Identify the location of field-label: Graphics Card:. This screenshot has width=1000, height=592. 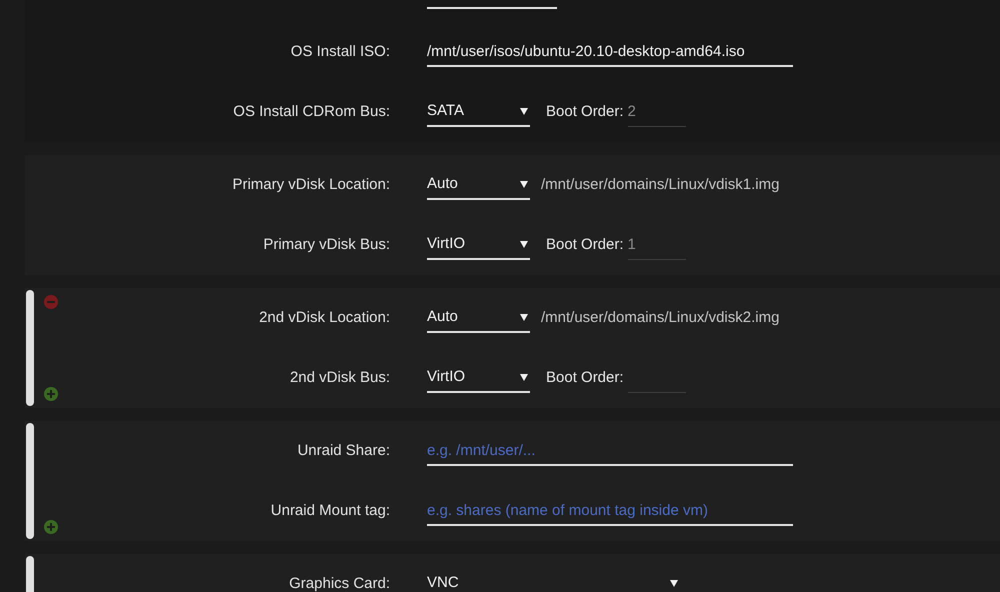
(339, 583).